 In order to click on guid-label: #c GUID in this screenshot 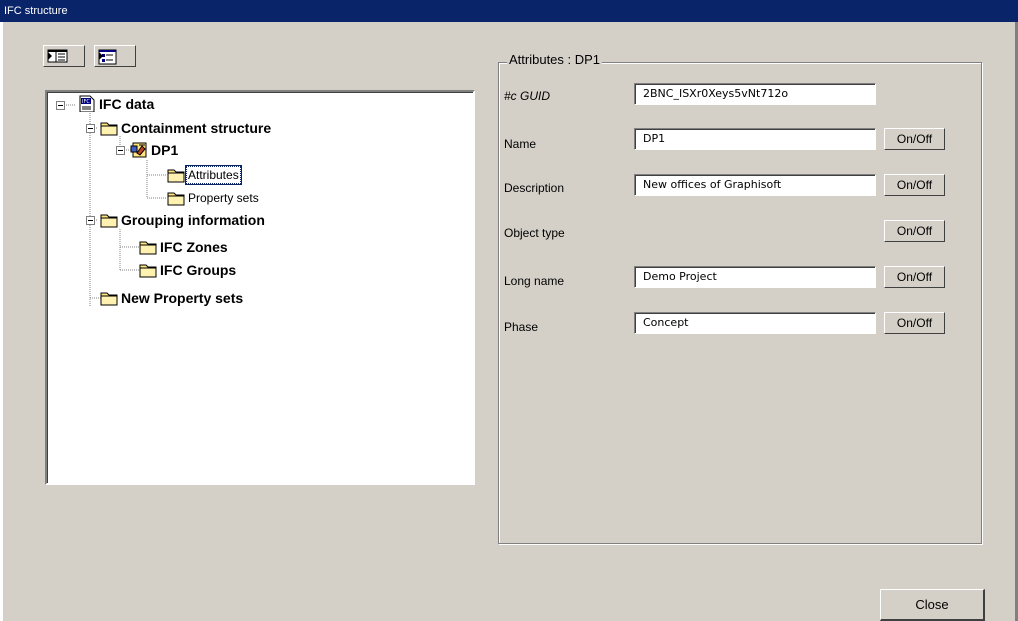, I will do `click(527, 96)`.